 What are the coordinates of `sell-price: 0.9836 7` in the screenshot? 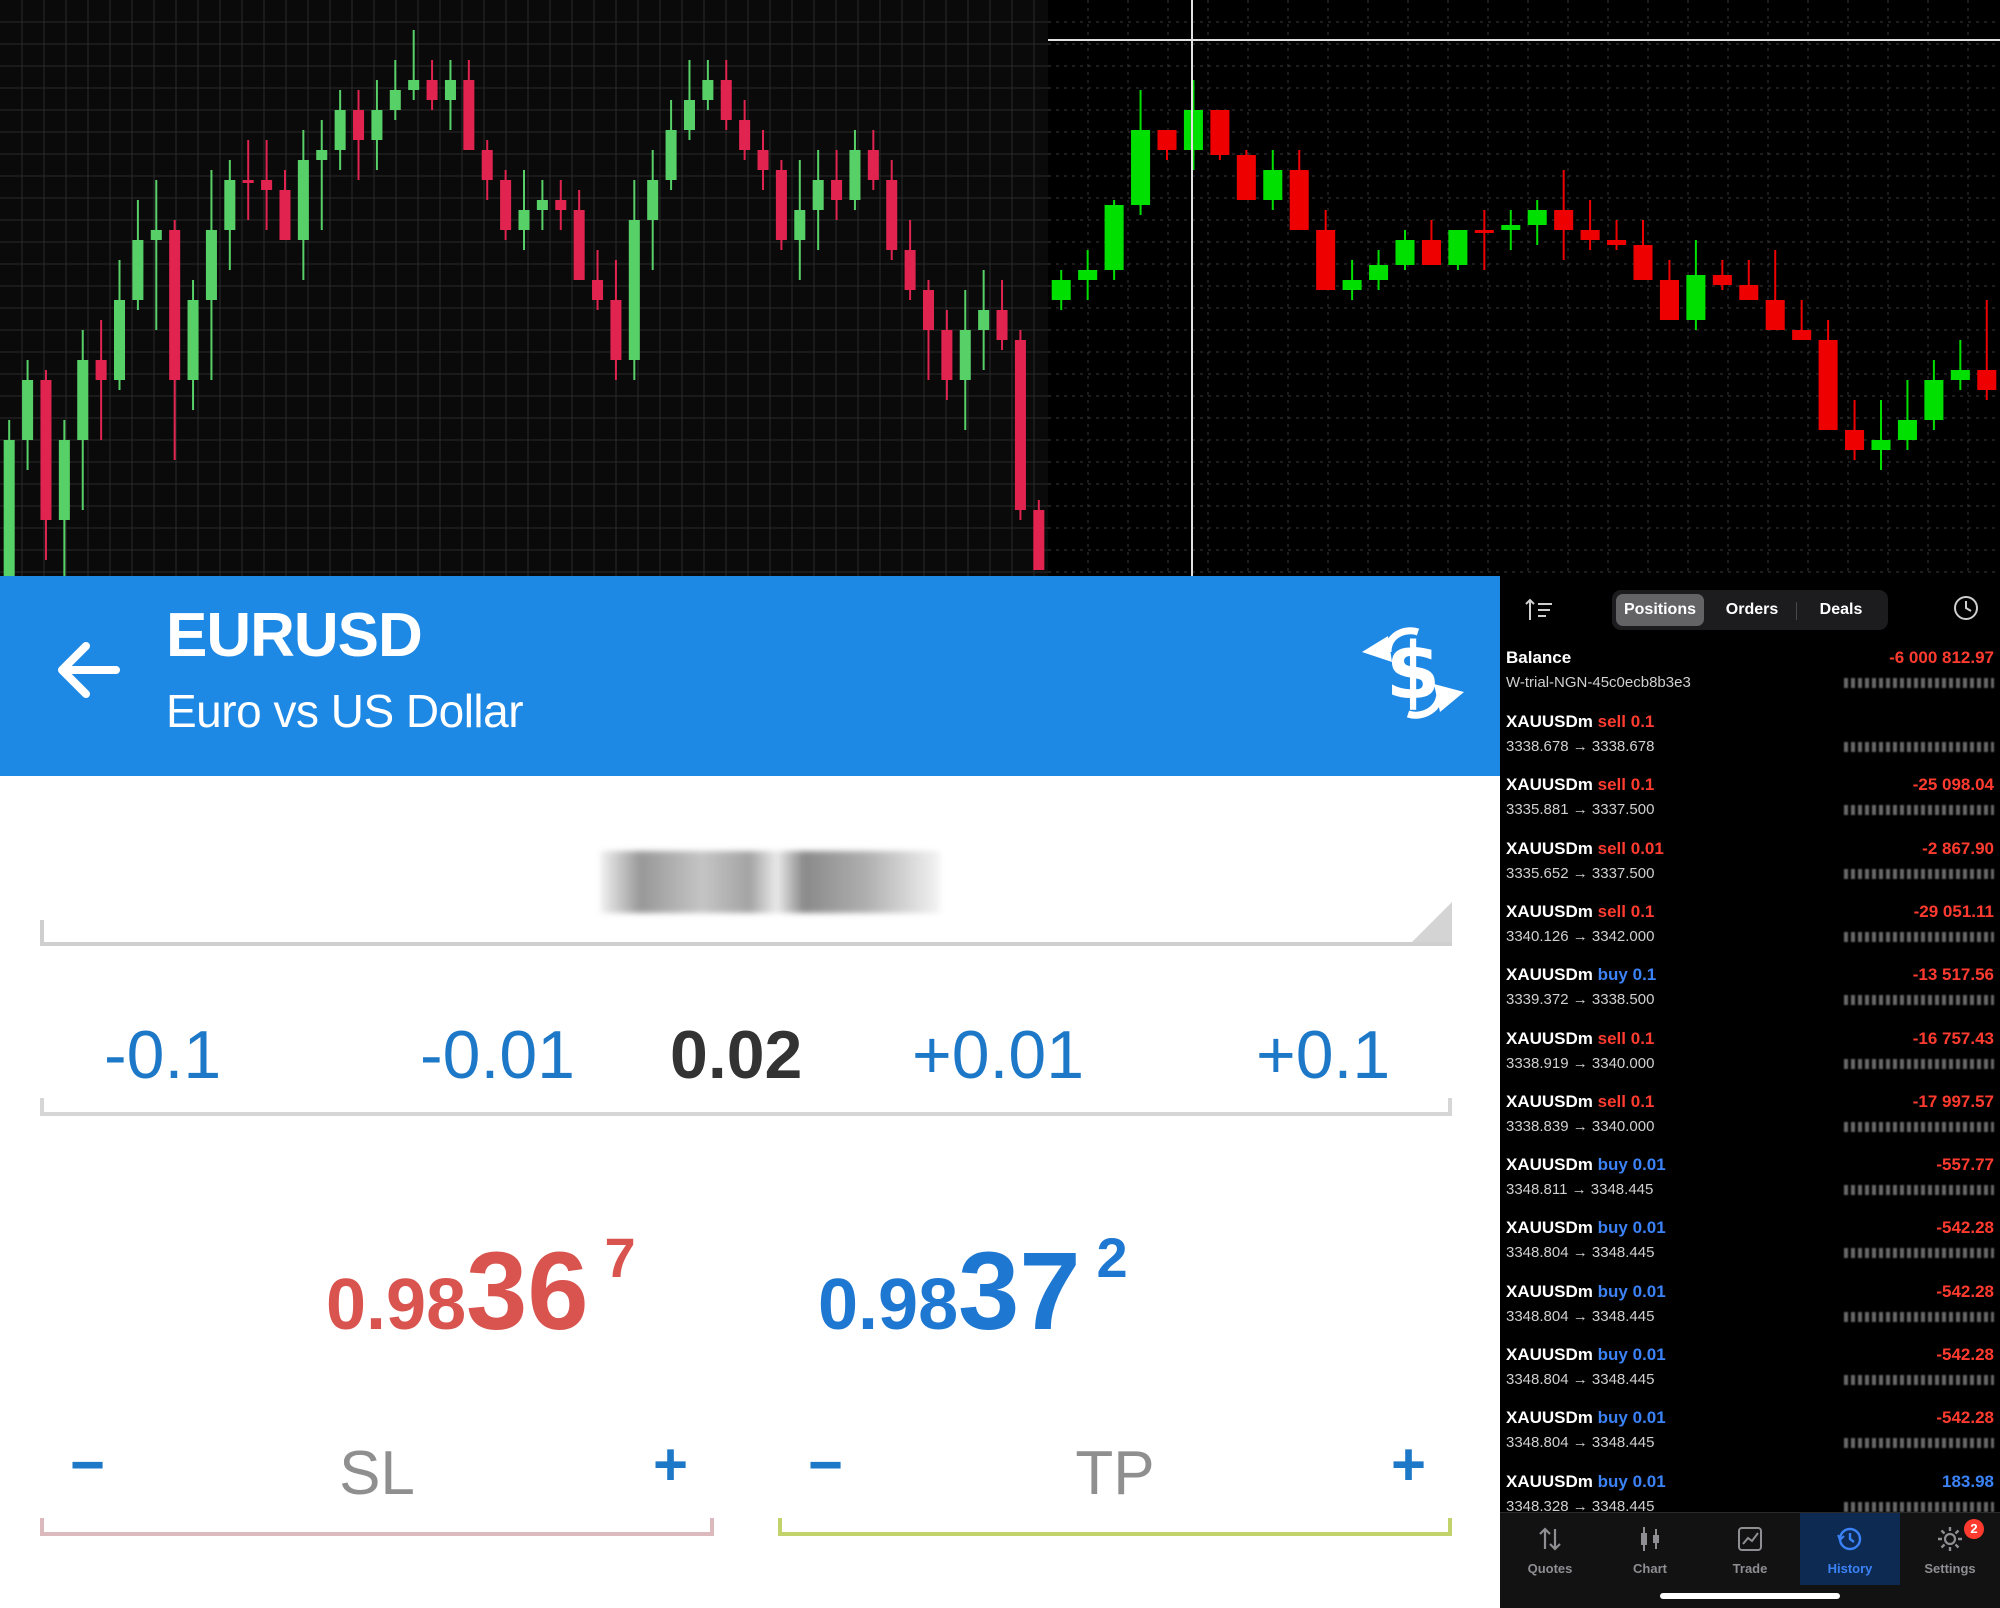 It's located at (481, 1290).